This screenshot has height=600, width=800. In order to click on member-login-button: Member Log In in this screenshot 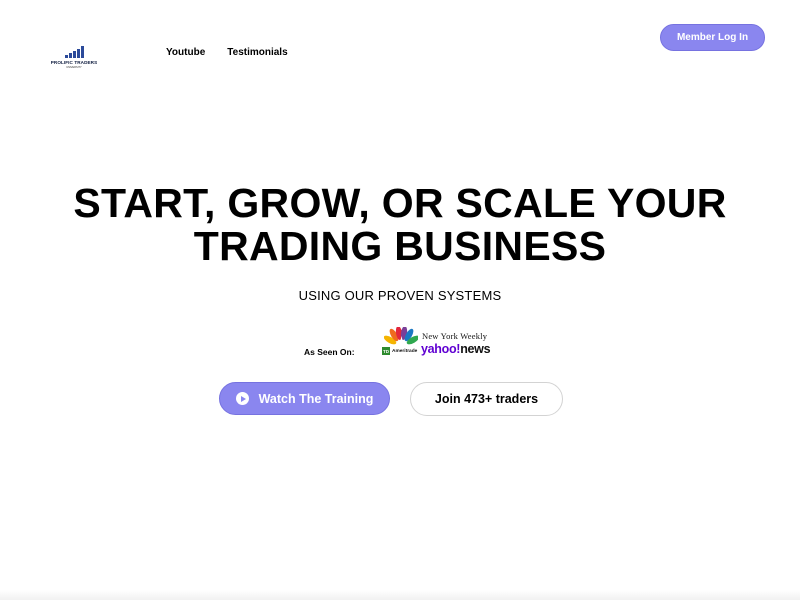, I will do `click(712, 37)`.